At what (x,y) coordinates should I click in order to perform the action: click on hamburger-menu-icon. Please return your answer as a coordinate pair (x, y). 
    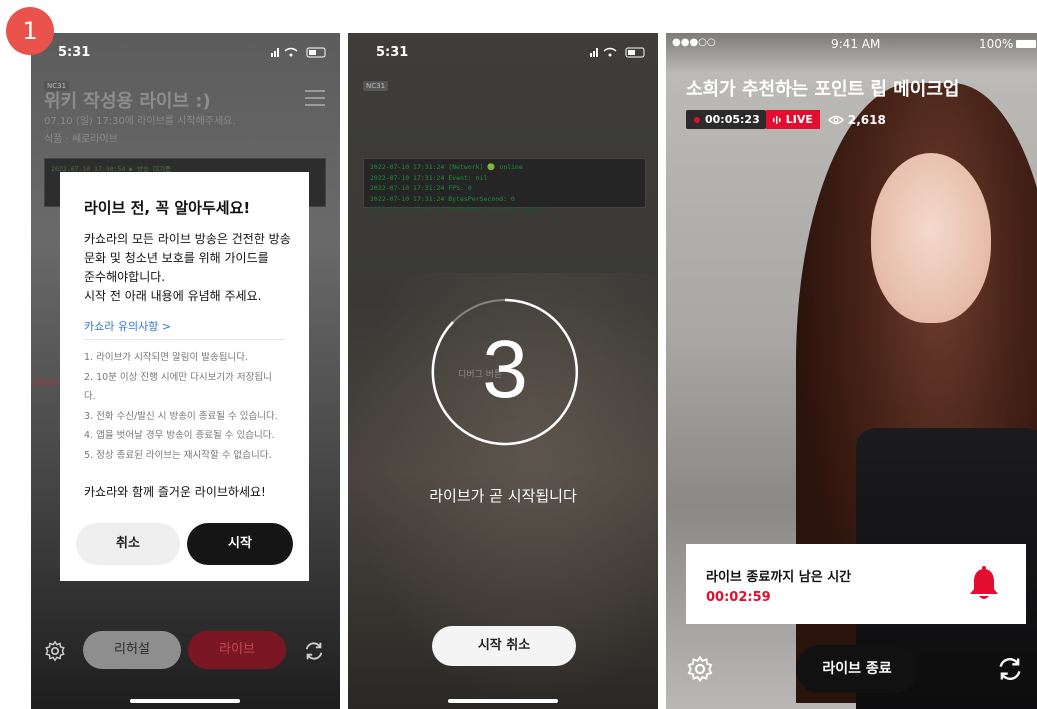
    Looking at the image, I should click on (315, 100).